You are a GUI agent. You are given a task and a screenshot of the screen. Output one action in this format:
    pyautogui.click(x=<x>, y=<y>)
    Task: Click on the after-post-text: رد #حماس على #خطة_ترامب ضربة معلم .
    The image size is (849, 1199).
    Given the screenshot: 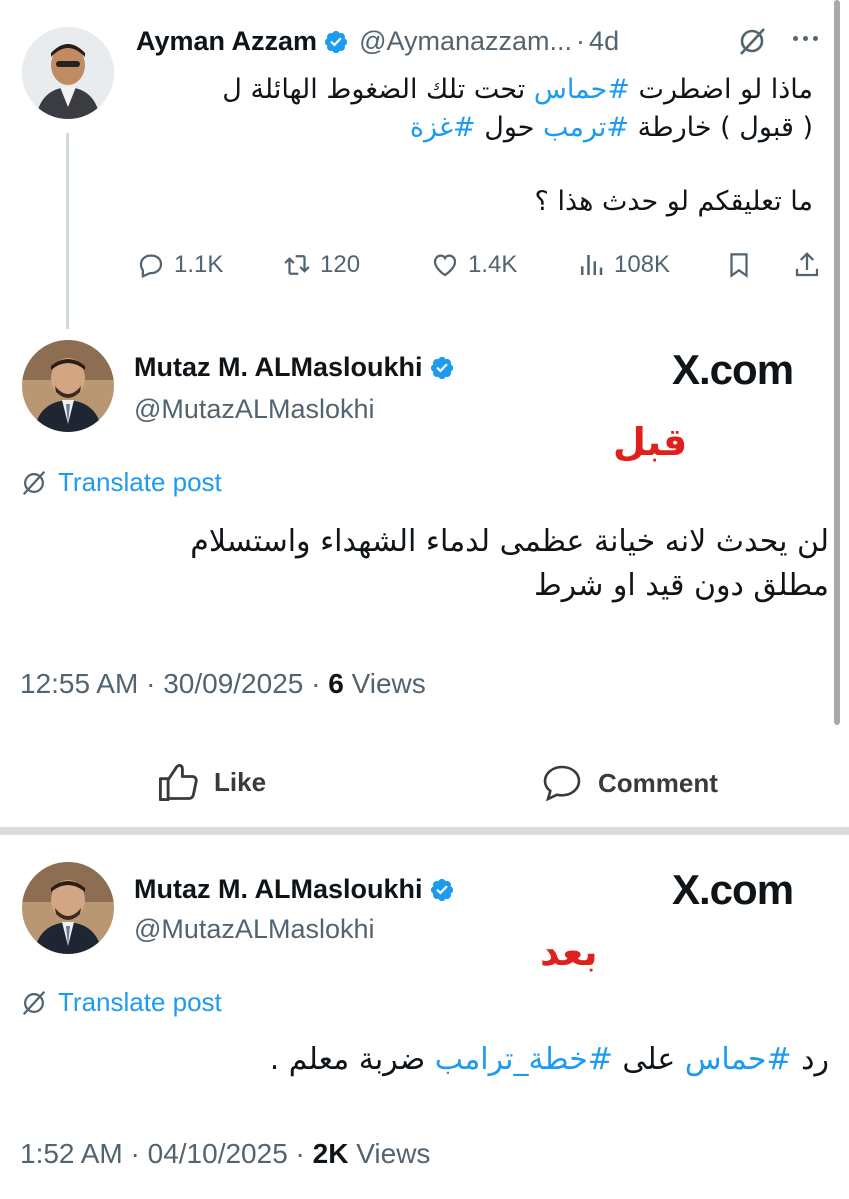 What is the action you would take?
    pyautogui.click(x=549, y=1059)
    